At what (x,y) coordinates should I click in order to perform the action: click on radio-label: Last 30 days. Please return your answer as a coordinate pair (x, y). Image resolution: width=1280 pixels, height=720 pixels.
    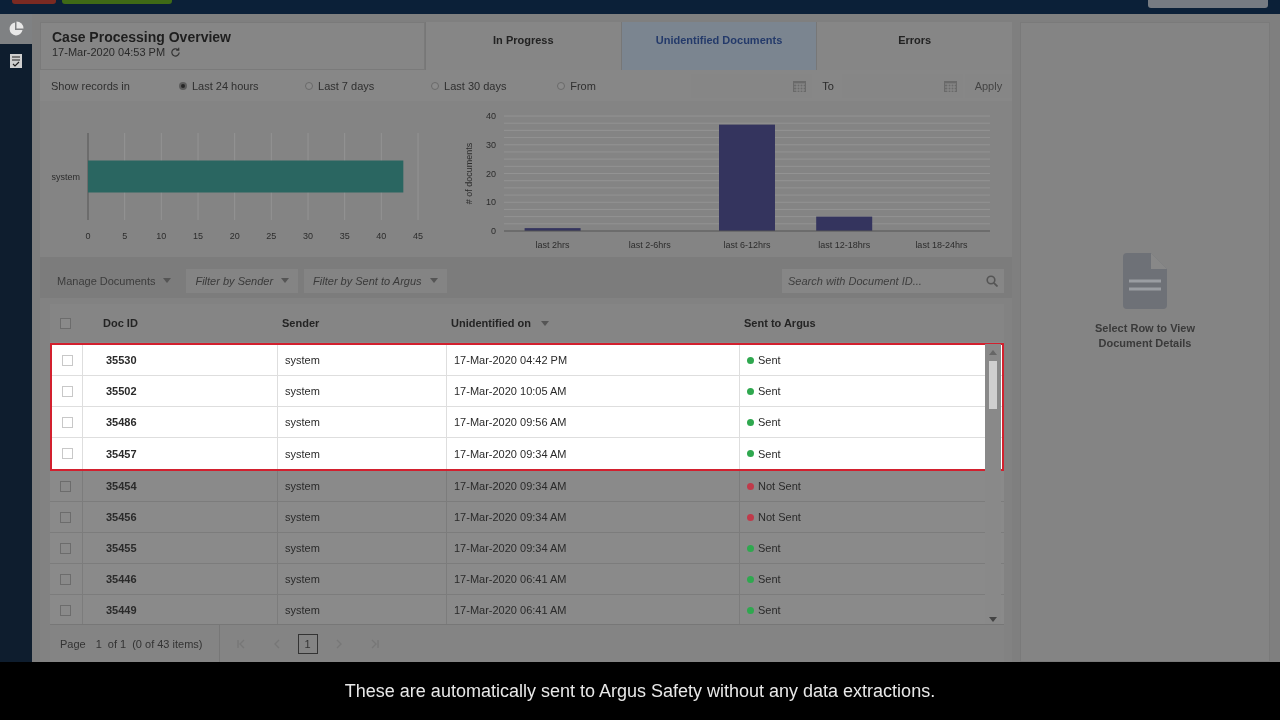
    Looking at the image, I should click on (475, 85).